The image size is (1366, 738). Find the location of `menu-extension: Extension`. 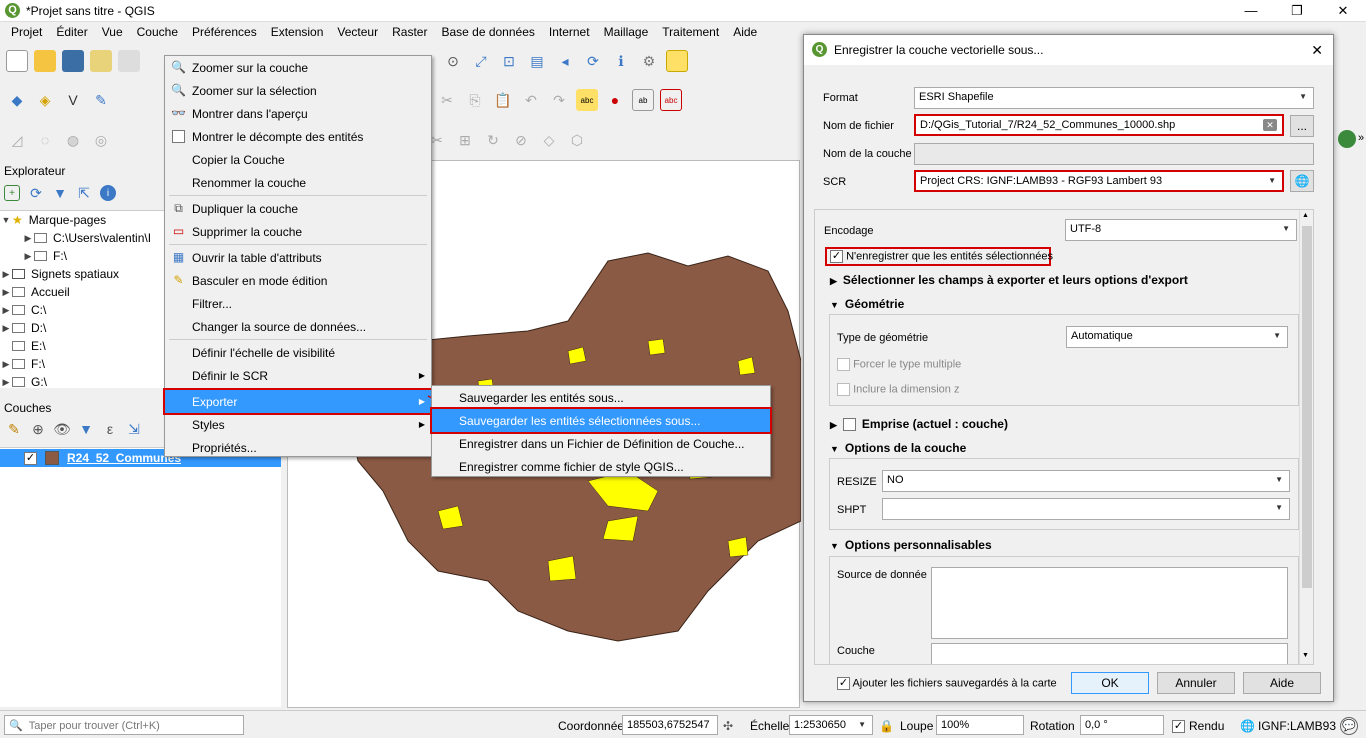

menu-extension: Extension is located at coordinates (297, 32).